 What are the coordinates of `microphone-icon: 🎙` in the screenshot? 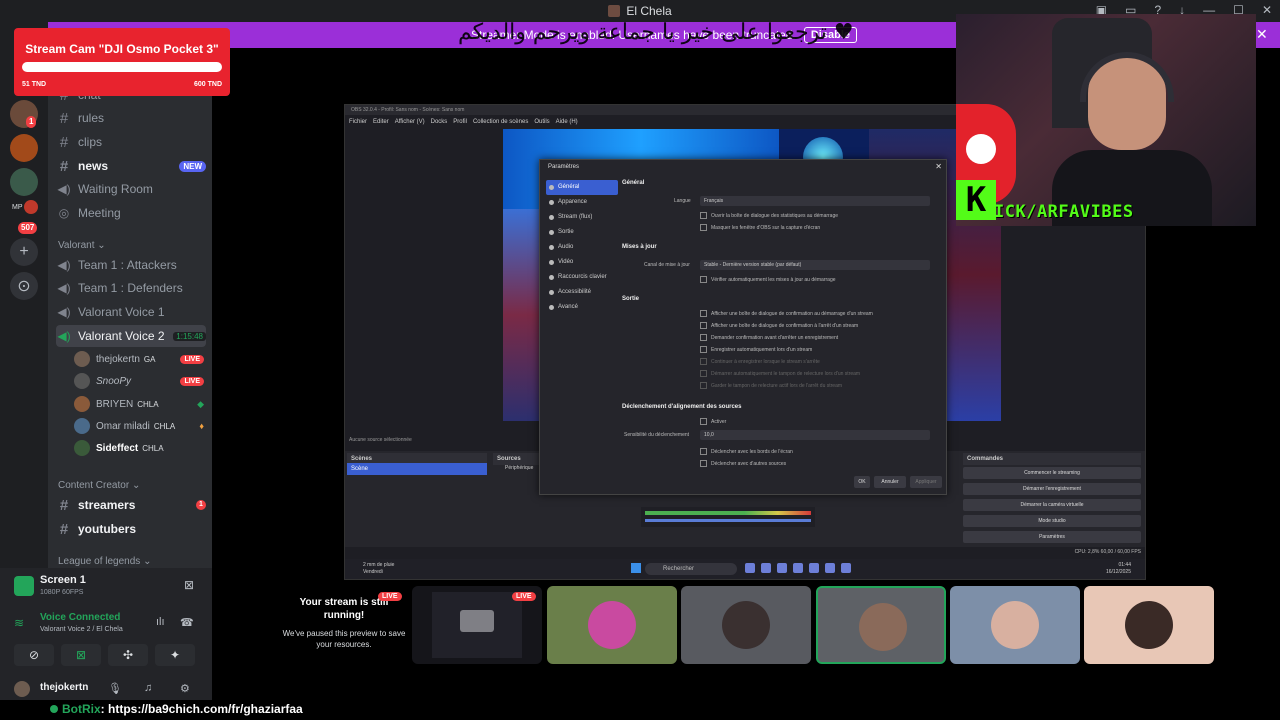 It's located at (115, 688).